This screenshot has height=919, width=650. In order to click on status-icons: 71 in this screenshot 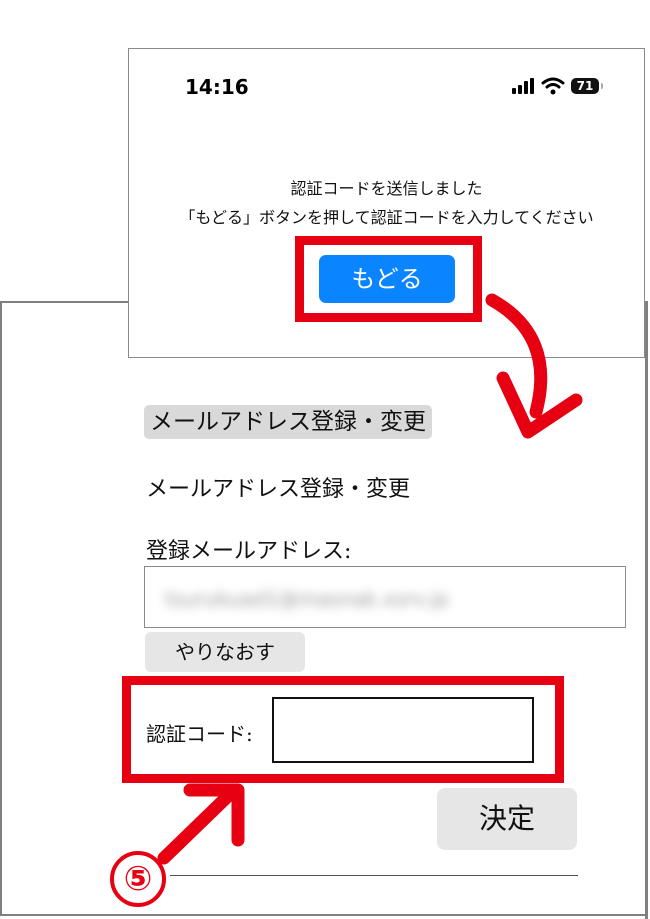, I will do `click(561, 87)`.